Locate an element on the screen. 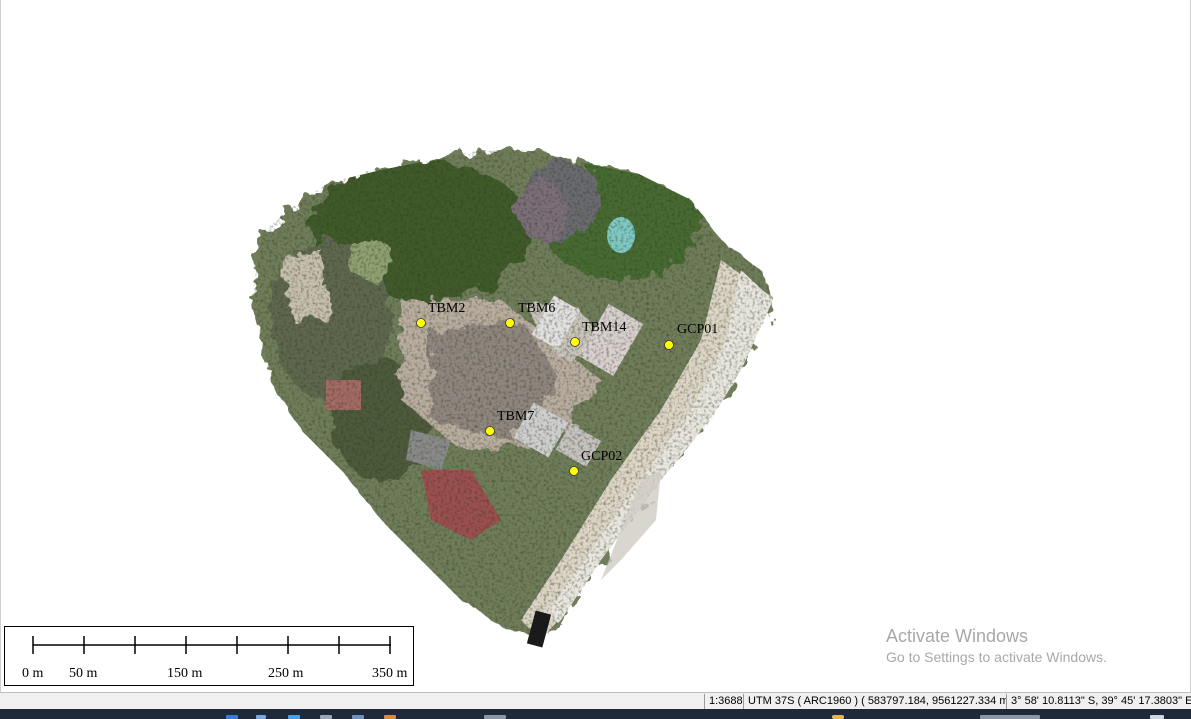  gcp-label-gcp01: GCP01 is located at coordinates (697, 329).